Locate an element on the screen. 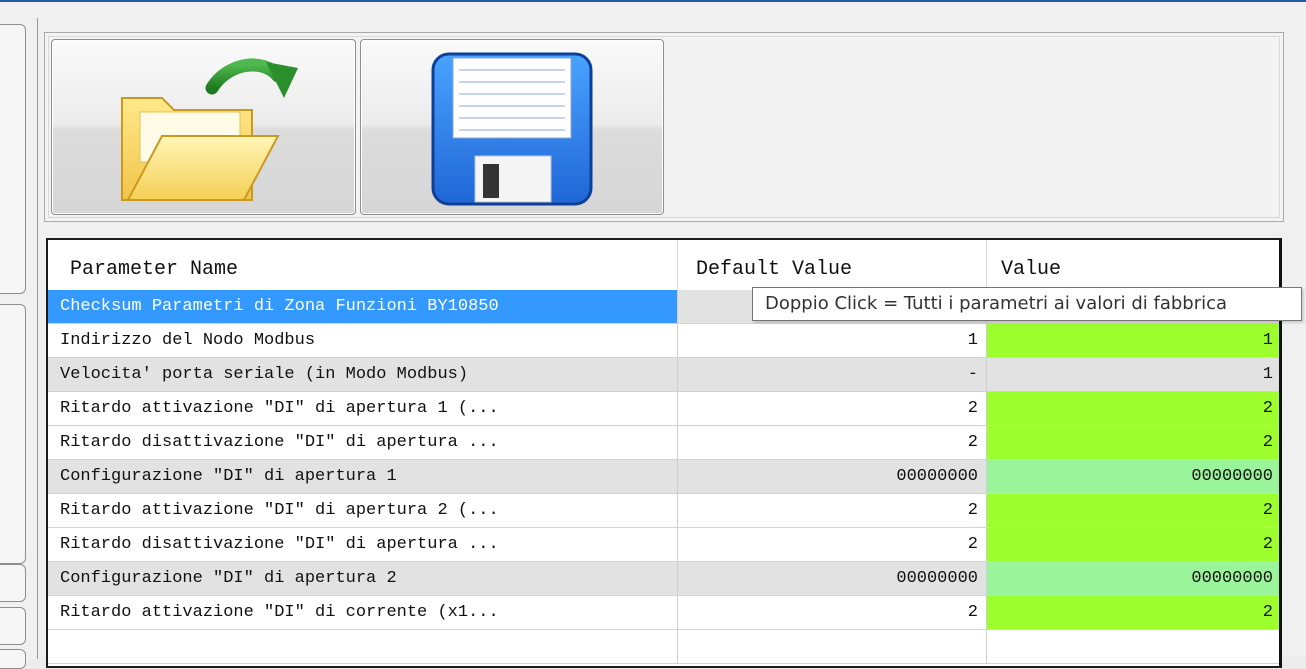  save-button is located at coordinates (512, 127).